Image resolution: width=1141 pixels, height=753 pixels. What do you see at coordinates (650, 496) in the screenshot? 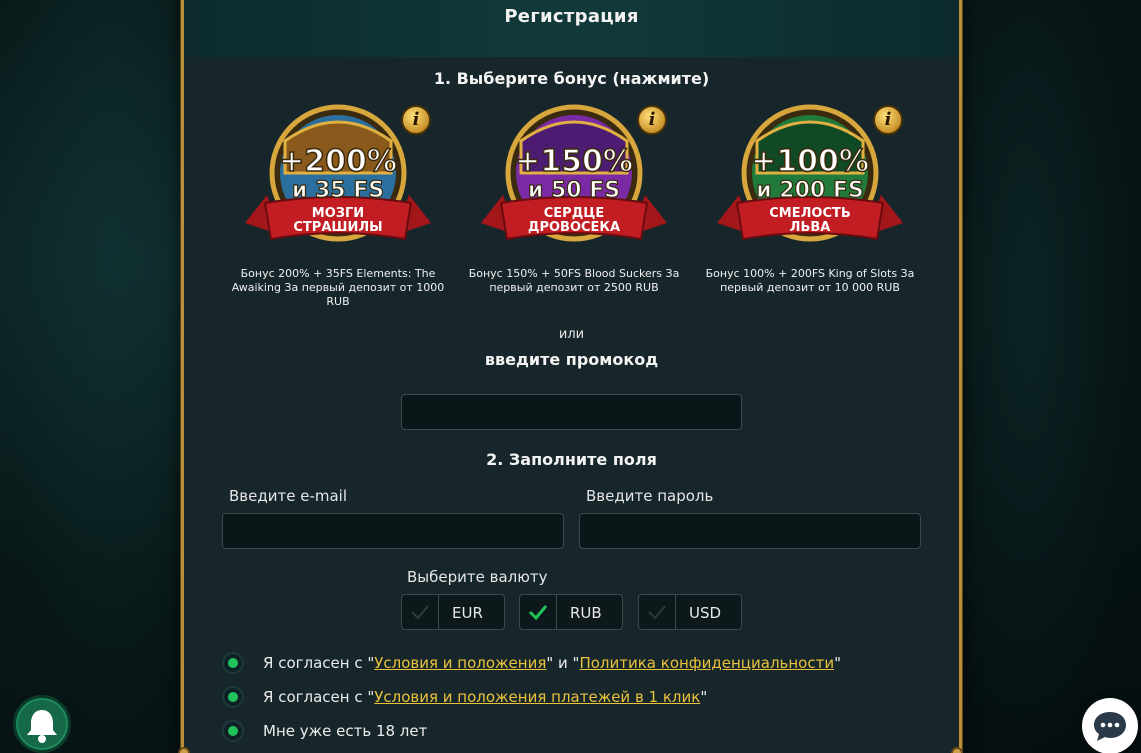
I see `password-label: Введите пароль` at bounding box center [650, 496].